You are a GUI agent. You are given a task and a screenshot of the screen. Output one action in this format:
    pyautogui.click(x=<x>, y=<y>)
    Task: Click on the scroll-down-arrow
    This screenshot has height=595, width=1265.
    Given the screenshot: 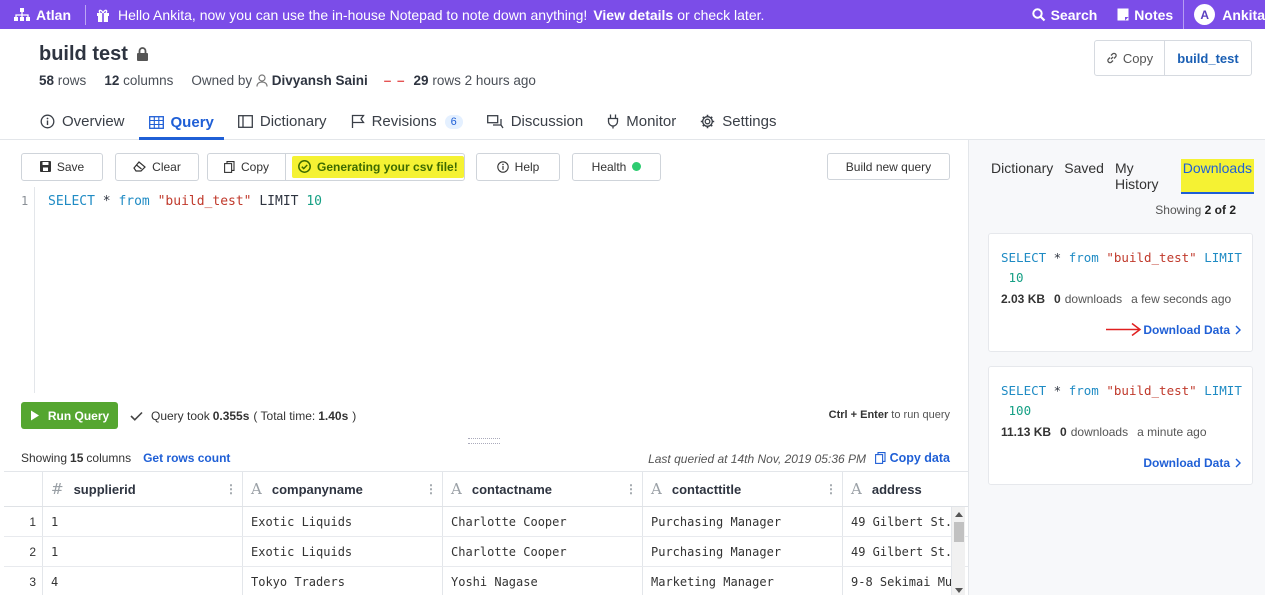 What is the action you would take?
    pyautogui.click(x=959, y=590)
    